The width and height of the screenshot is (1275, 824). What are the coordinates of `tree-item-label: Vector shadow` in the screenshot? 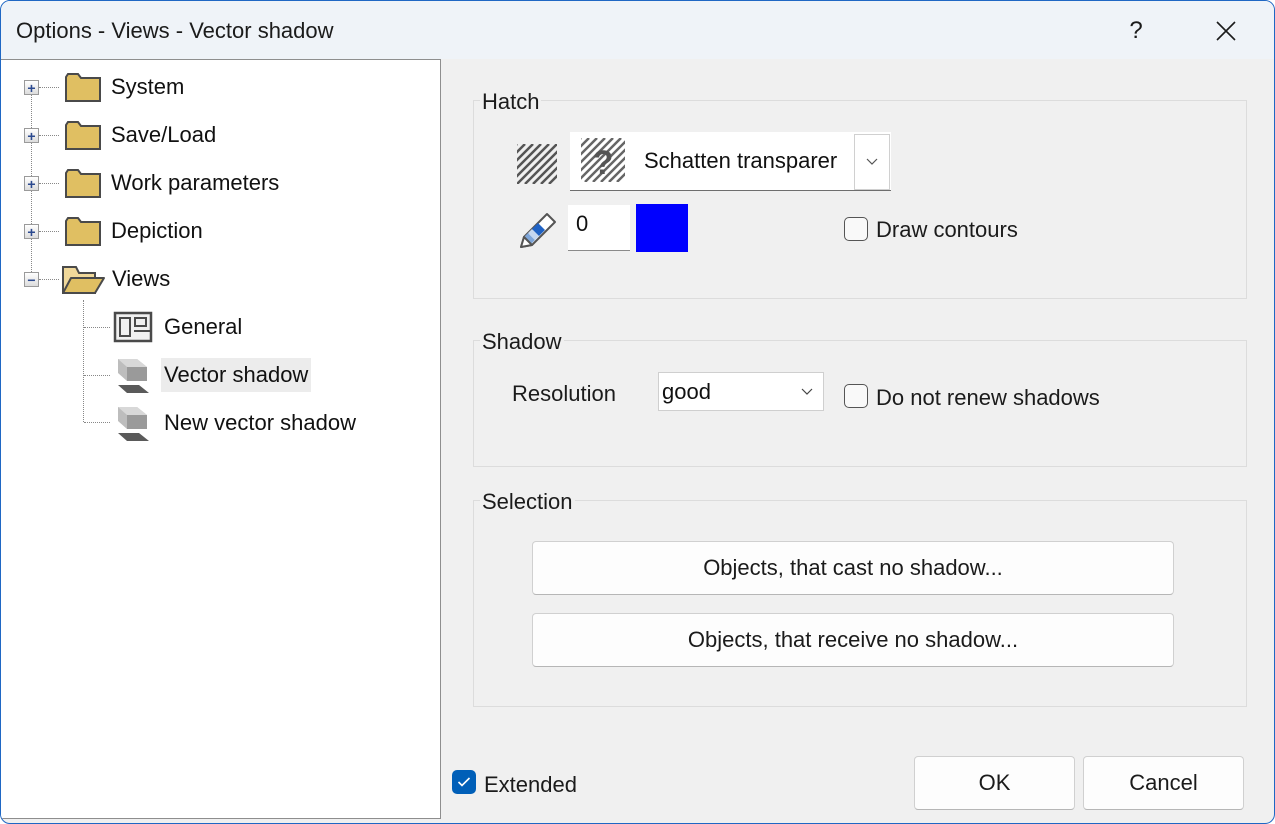 It's located at (236, 375).